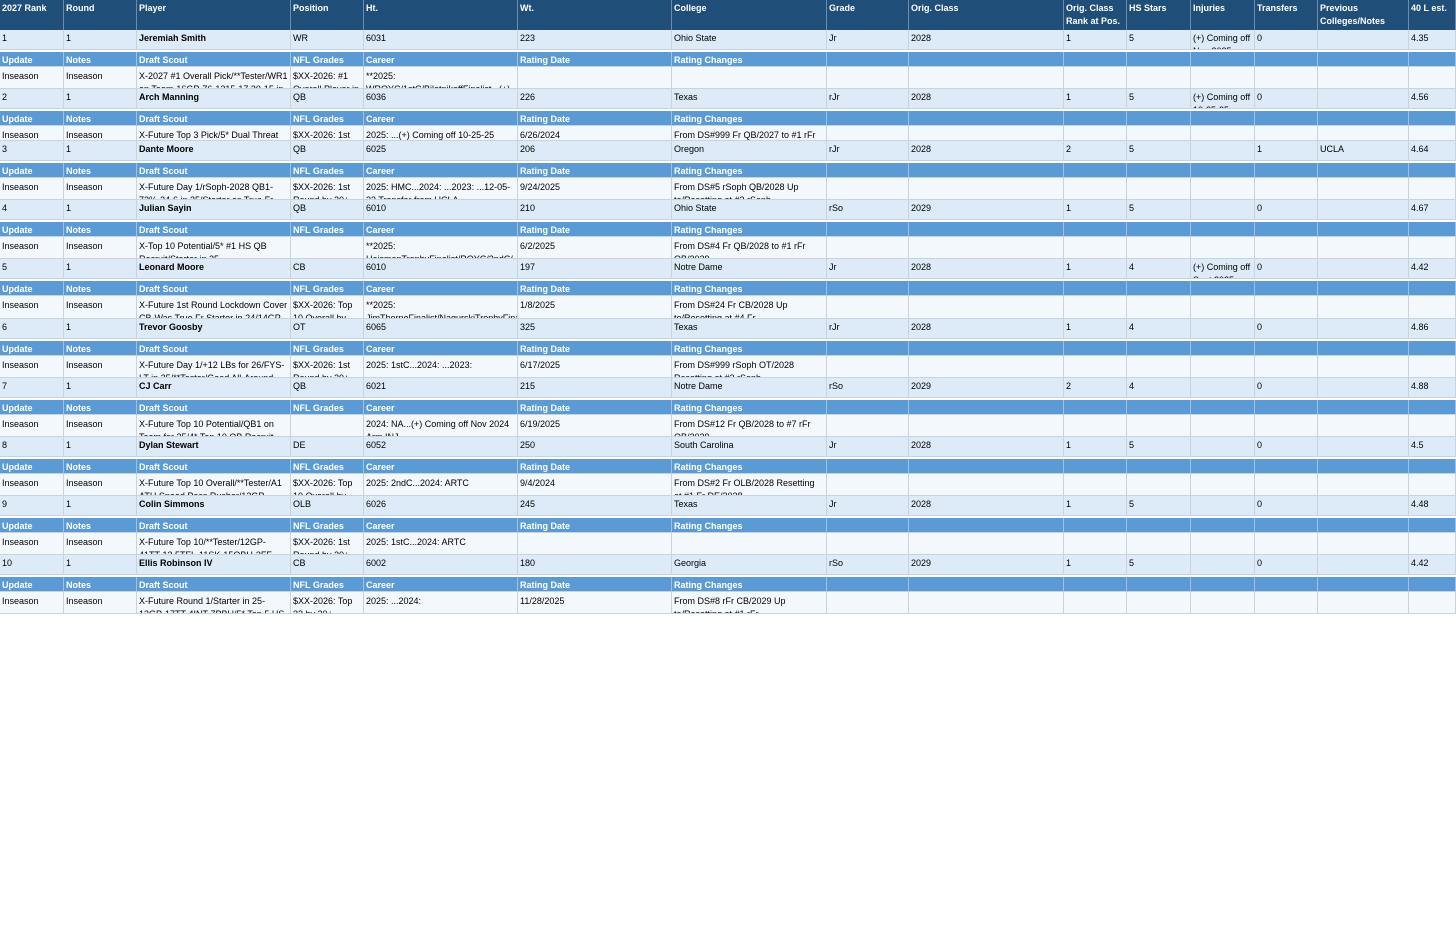 Image resolution: width=1456 pixels, height=945 pixels. What do you see at coordinates (595, 78) in the screenshot?
I see `cell-rating-date` at bounding box center [595, 78].